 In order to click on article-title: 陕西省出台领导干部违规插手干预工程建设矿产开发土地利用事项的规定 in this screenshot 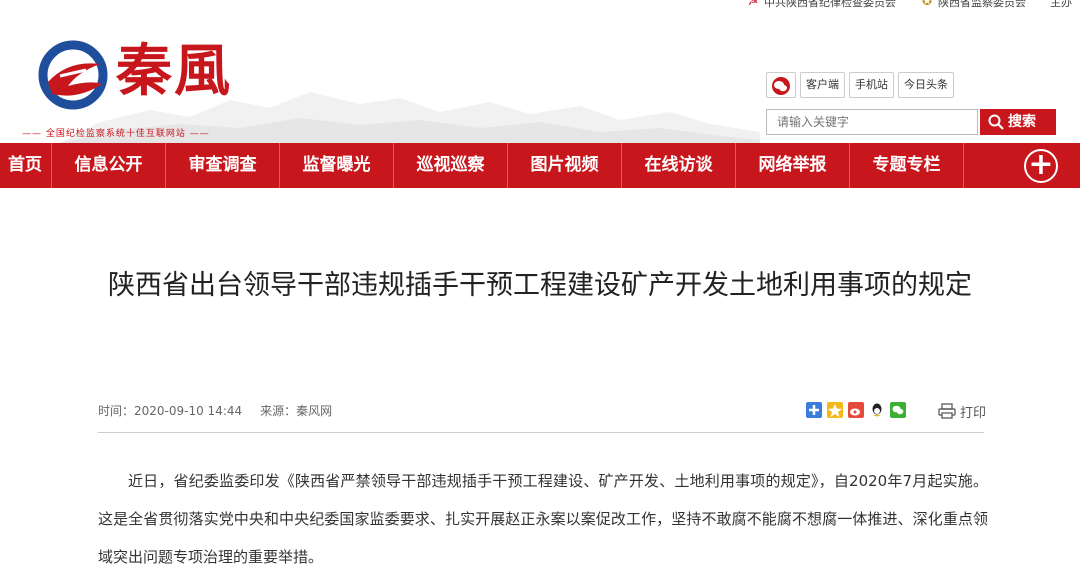, I will do `click(540, 285)`.